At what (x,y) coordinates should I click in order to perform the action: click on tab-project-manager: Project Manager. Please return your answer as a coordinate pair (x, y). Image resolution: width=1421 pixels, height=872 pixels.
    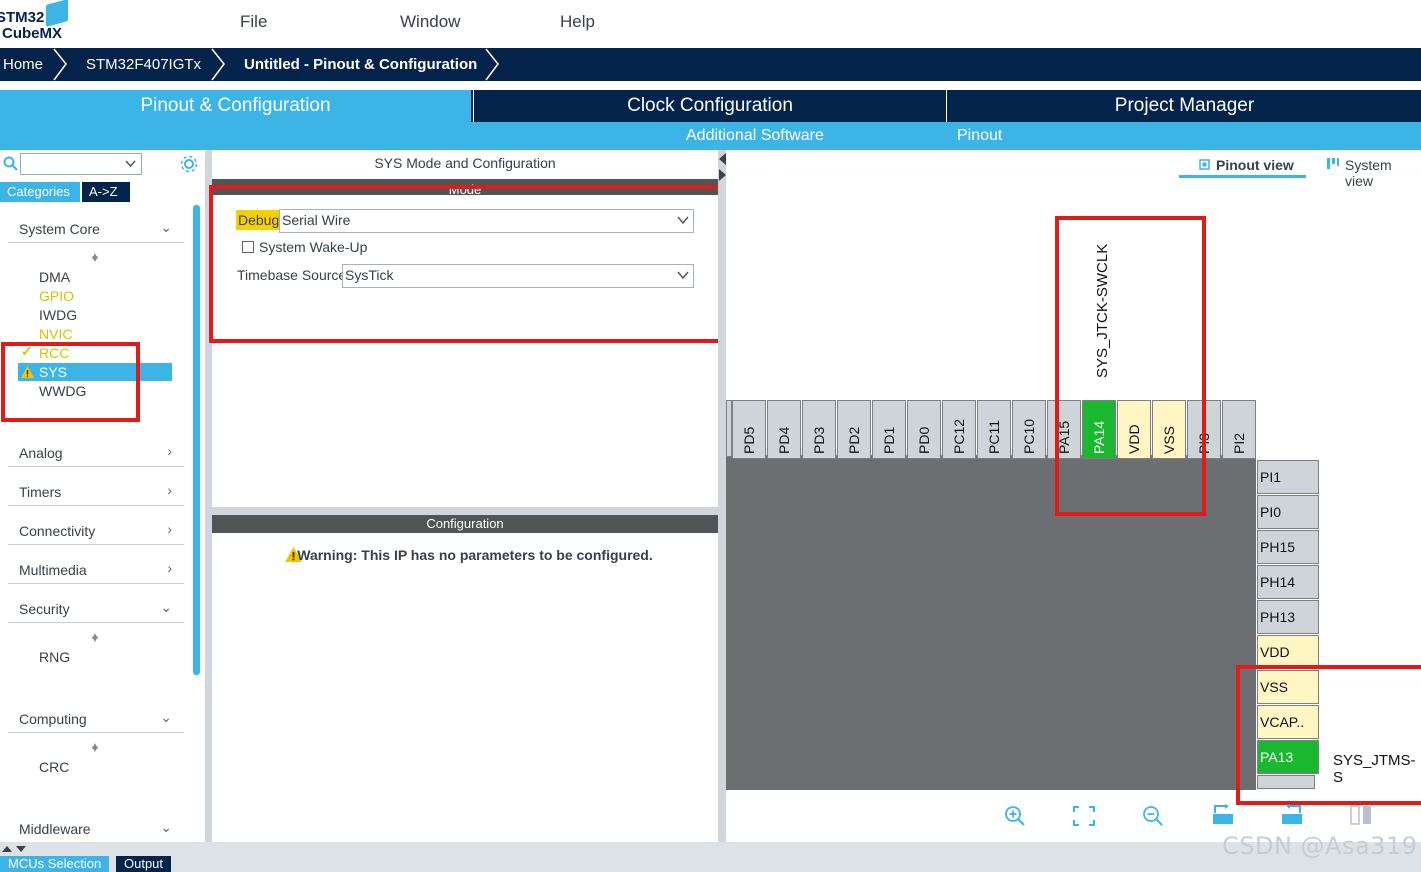
    Looking at the image, I should click on (1183, 106).